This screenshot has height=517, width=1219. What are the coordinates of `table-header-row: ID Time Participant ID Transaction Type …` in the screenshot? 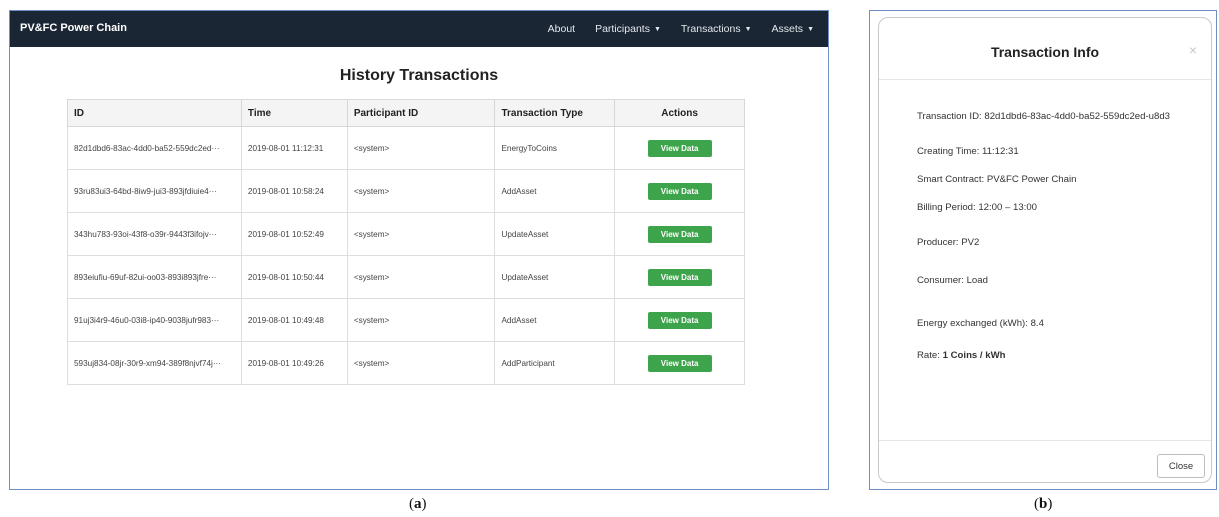 It's located at (406, 113).